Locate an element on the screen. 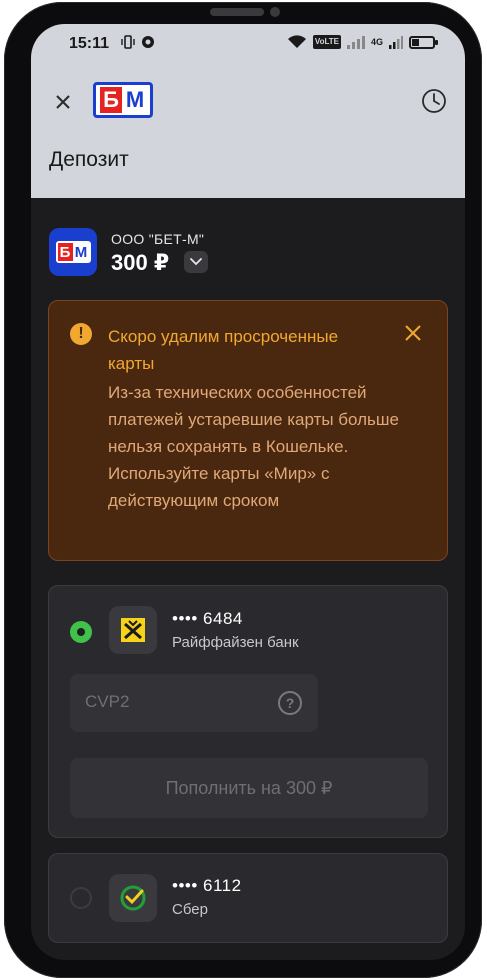  status-icons-right: VoLTE 4G is located at coordinates (362, 42).